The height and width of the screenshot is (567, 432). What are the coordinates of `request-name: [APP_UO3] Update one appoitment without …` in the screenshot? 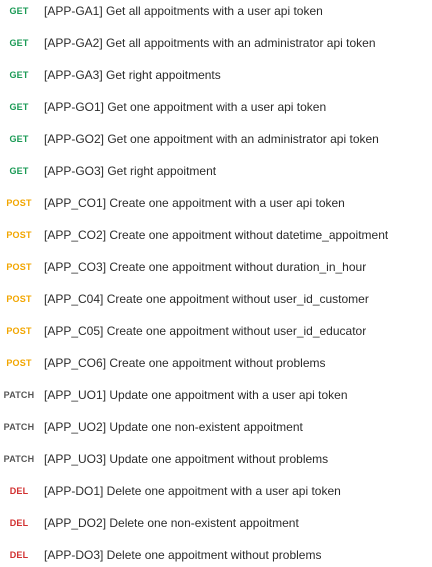 It's located at (186, 459).